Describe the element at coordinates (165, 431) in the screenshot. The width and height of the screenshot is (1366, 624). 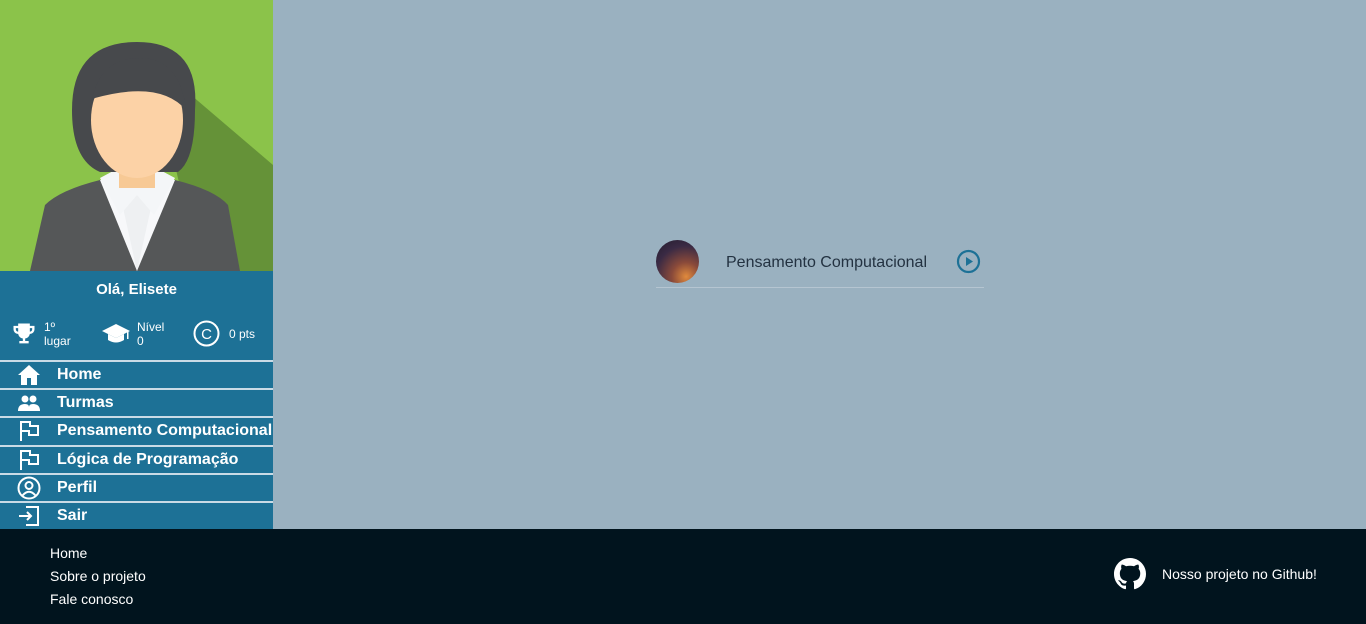
I see `sidebar-item-label: Pensamento Computacional` at that location.